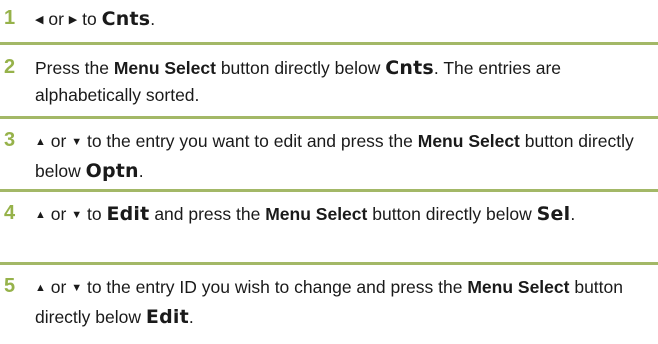 Image resolution: width=658 pixels, height=344 pixels. What do you see at coordinates (10, 213) in the screenshot?
I see `step-number: 4` at bounding box center [10, 213].